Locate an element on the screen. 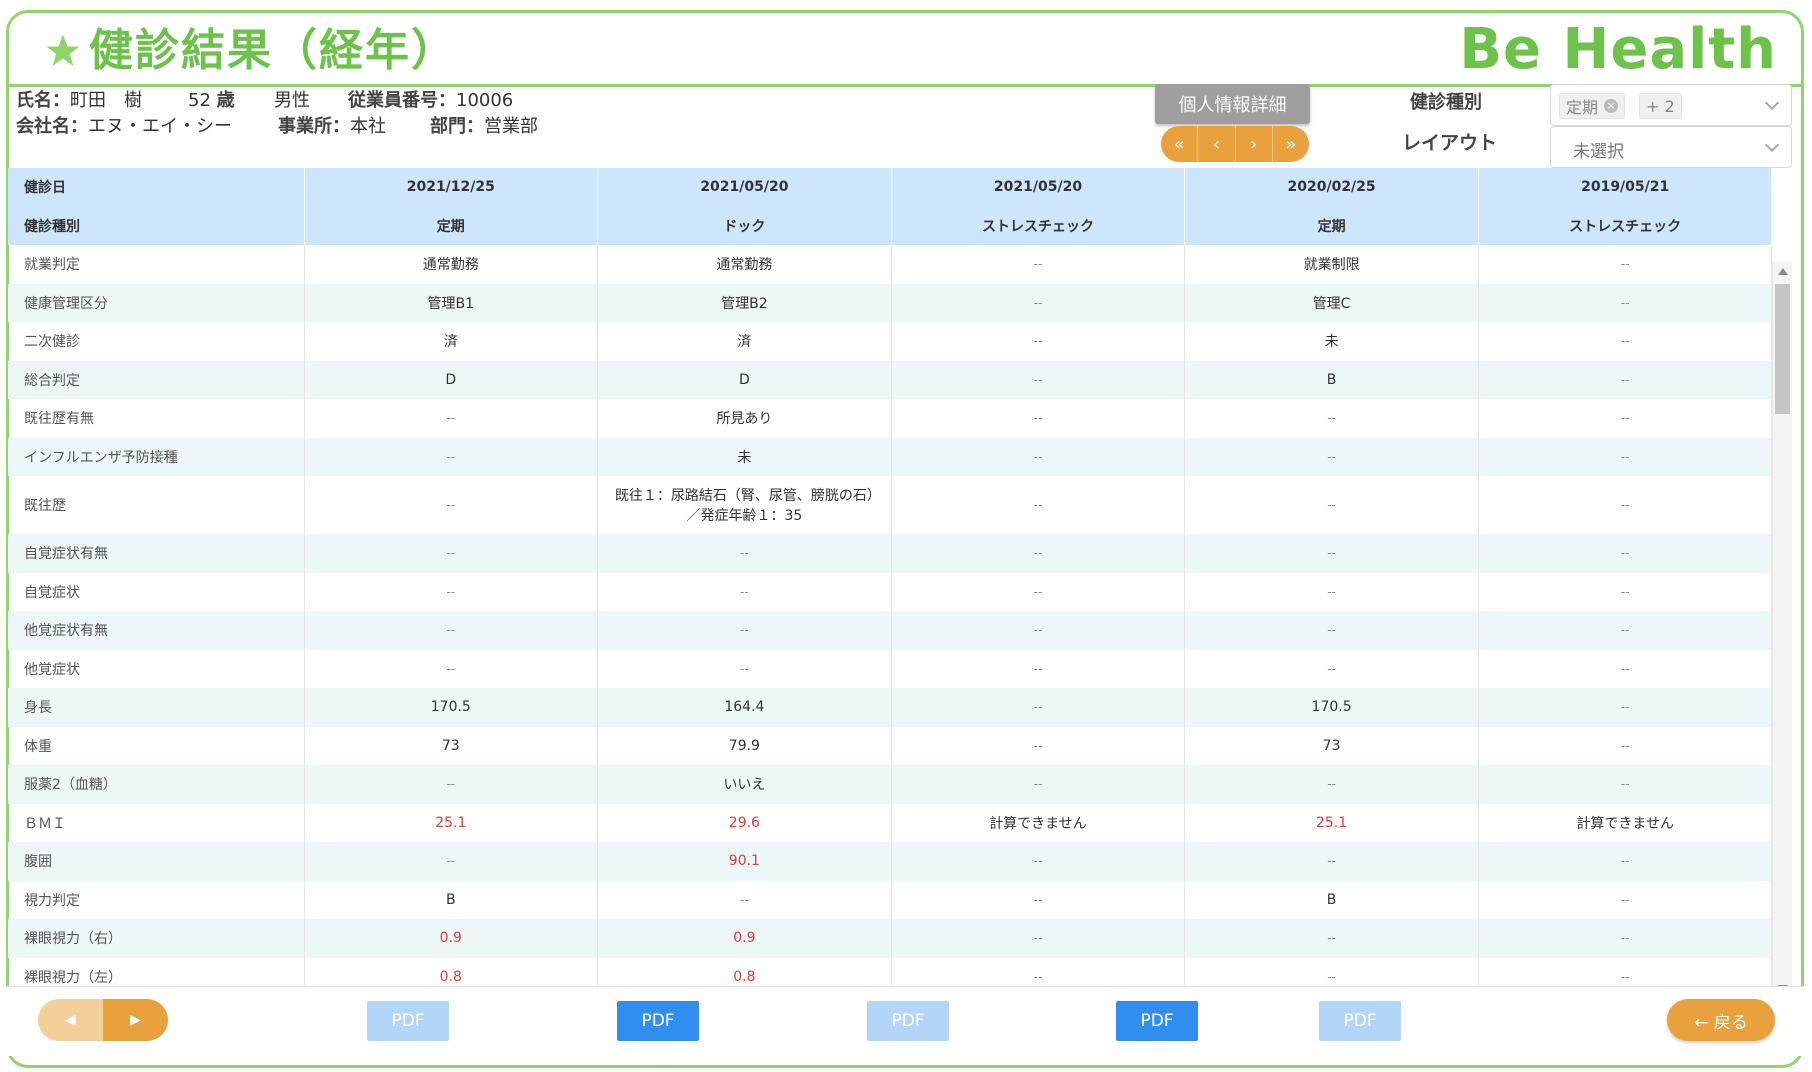  header-cell: 定期 is located at coordinates (451, 225).